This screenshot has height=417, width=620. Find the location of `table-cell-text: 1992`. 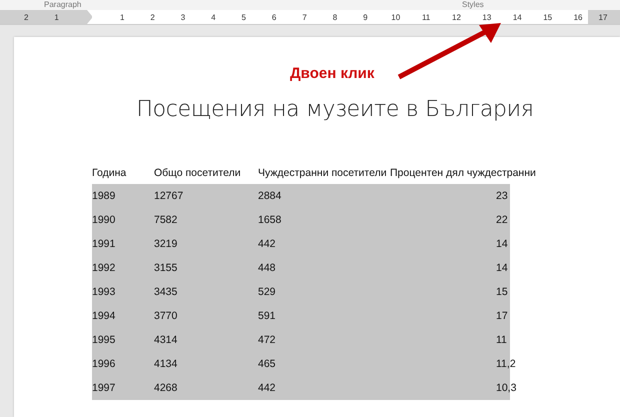

table-cell-text: 1992 is located at coordinates (104, 268).